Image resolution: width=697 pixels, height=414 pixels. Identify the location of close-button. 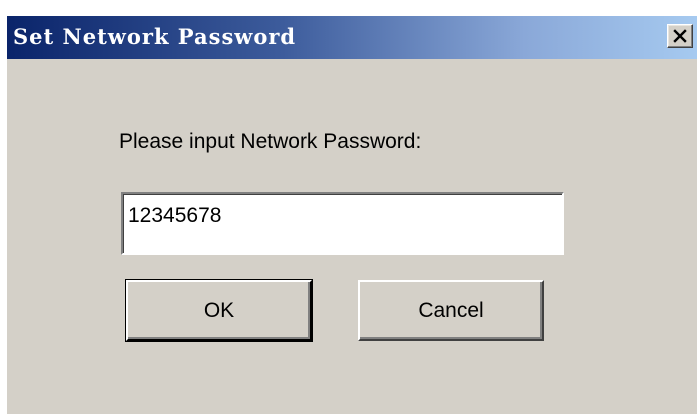
(680, 36).